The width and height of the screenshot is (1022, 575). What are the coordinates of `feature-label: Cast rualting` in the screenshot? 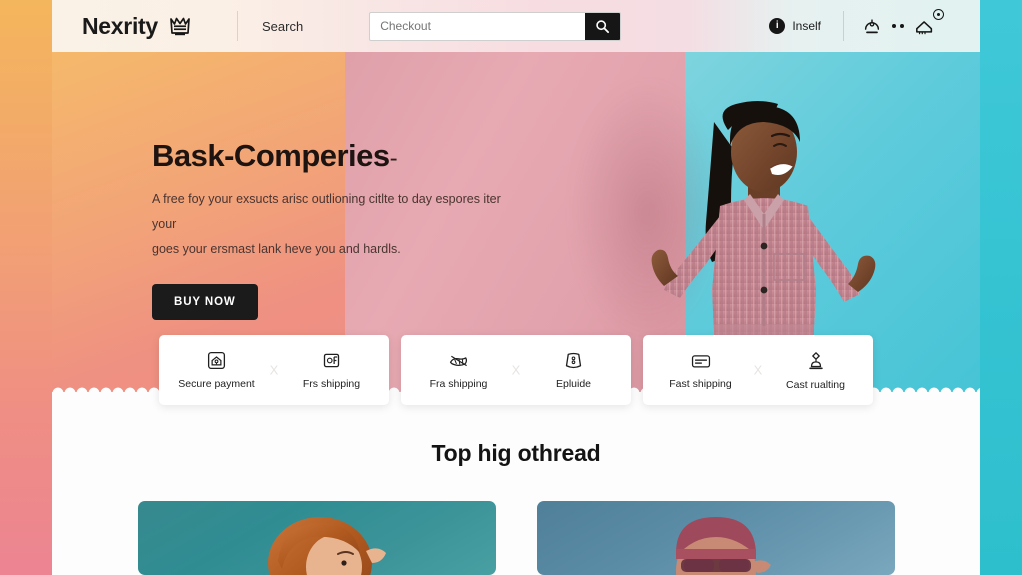 It's located at (815, 384).